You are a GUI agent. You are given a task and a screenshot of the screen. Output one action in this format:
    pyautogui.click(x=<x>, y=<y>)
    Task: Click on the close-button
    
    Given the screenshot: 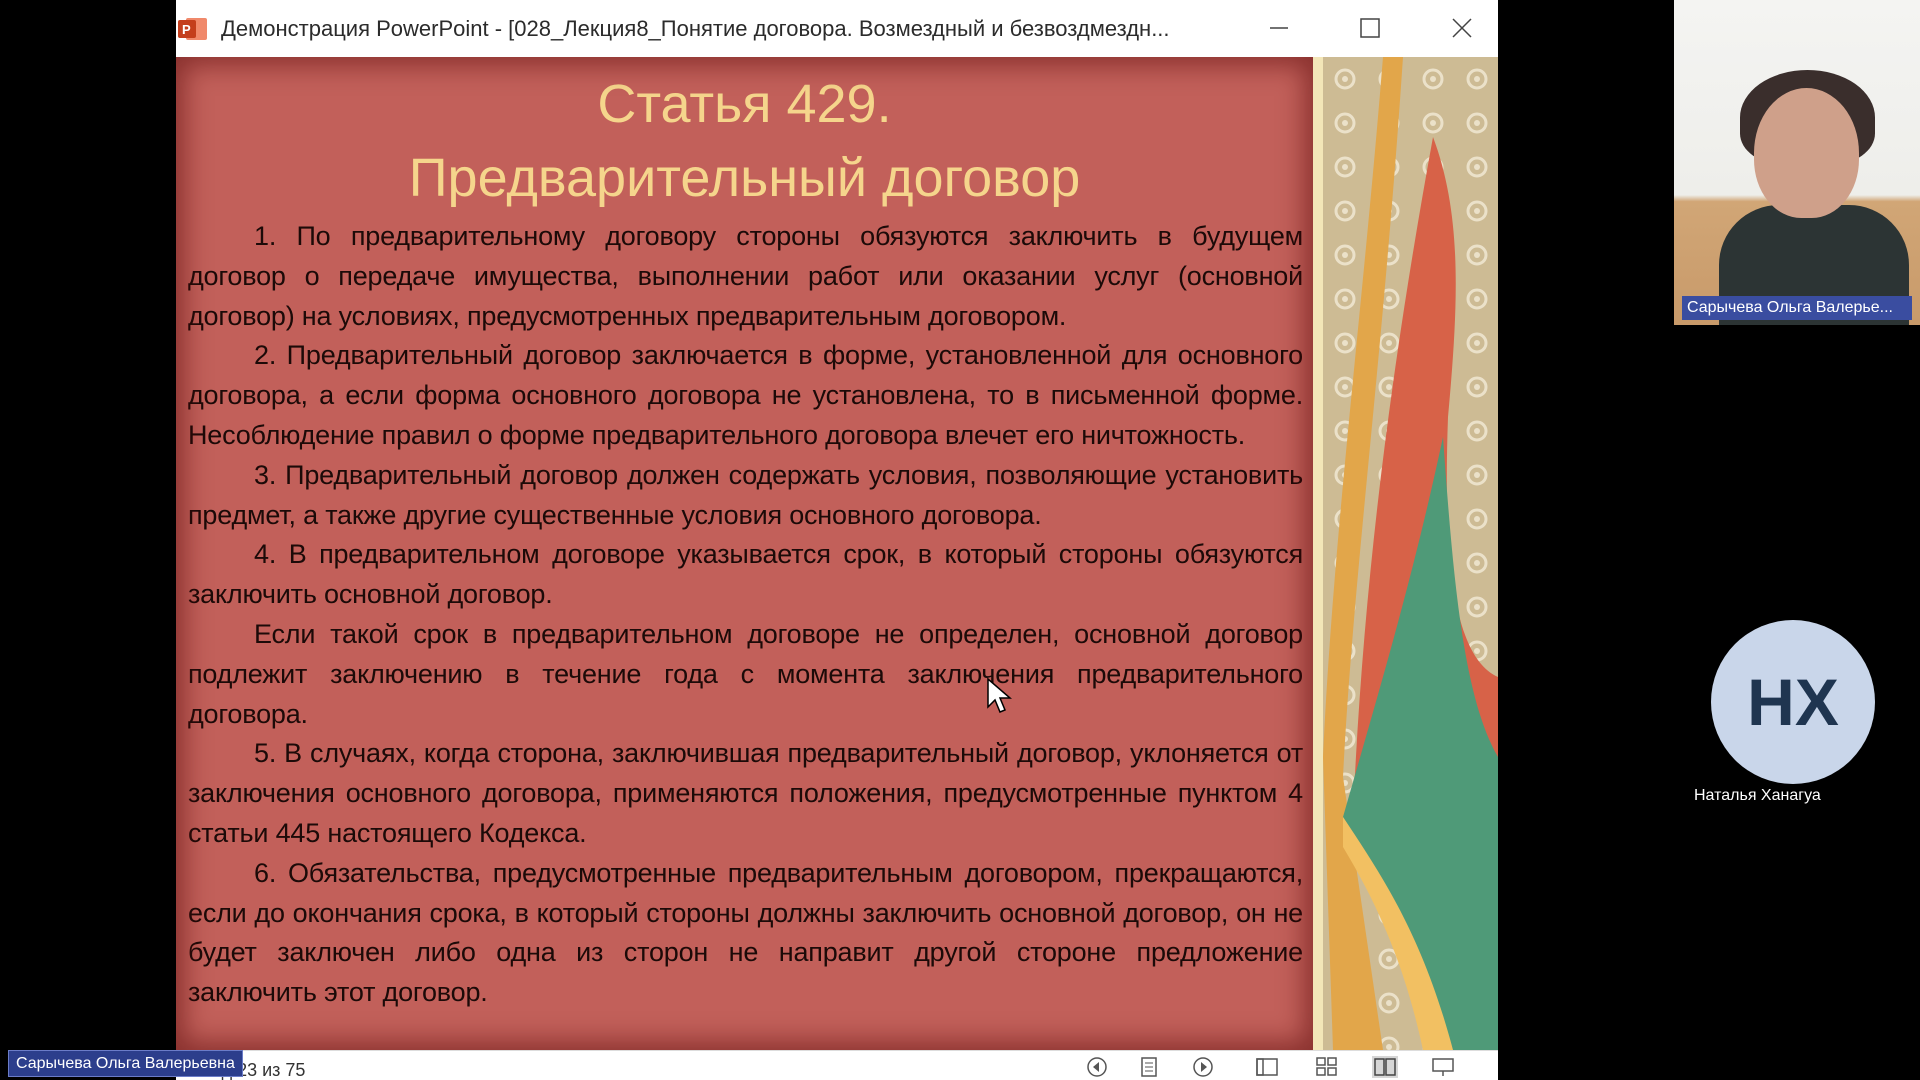 What is the action you would take?
    pyautogui.click(x=1462, y=28)
    